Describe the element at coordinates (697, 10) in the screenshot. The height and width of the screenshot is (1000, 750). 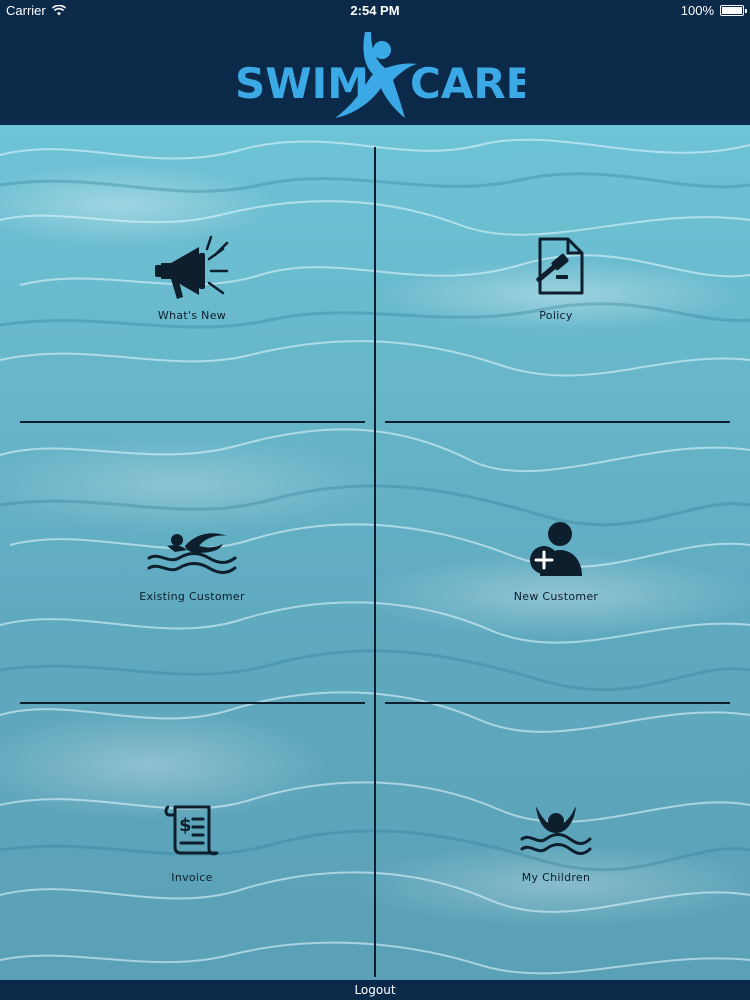
I see `battery-percent: 100%` at that location.